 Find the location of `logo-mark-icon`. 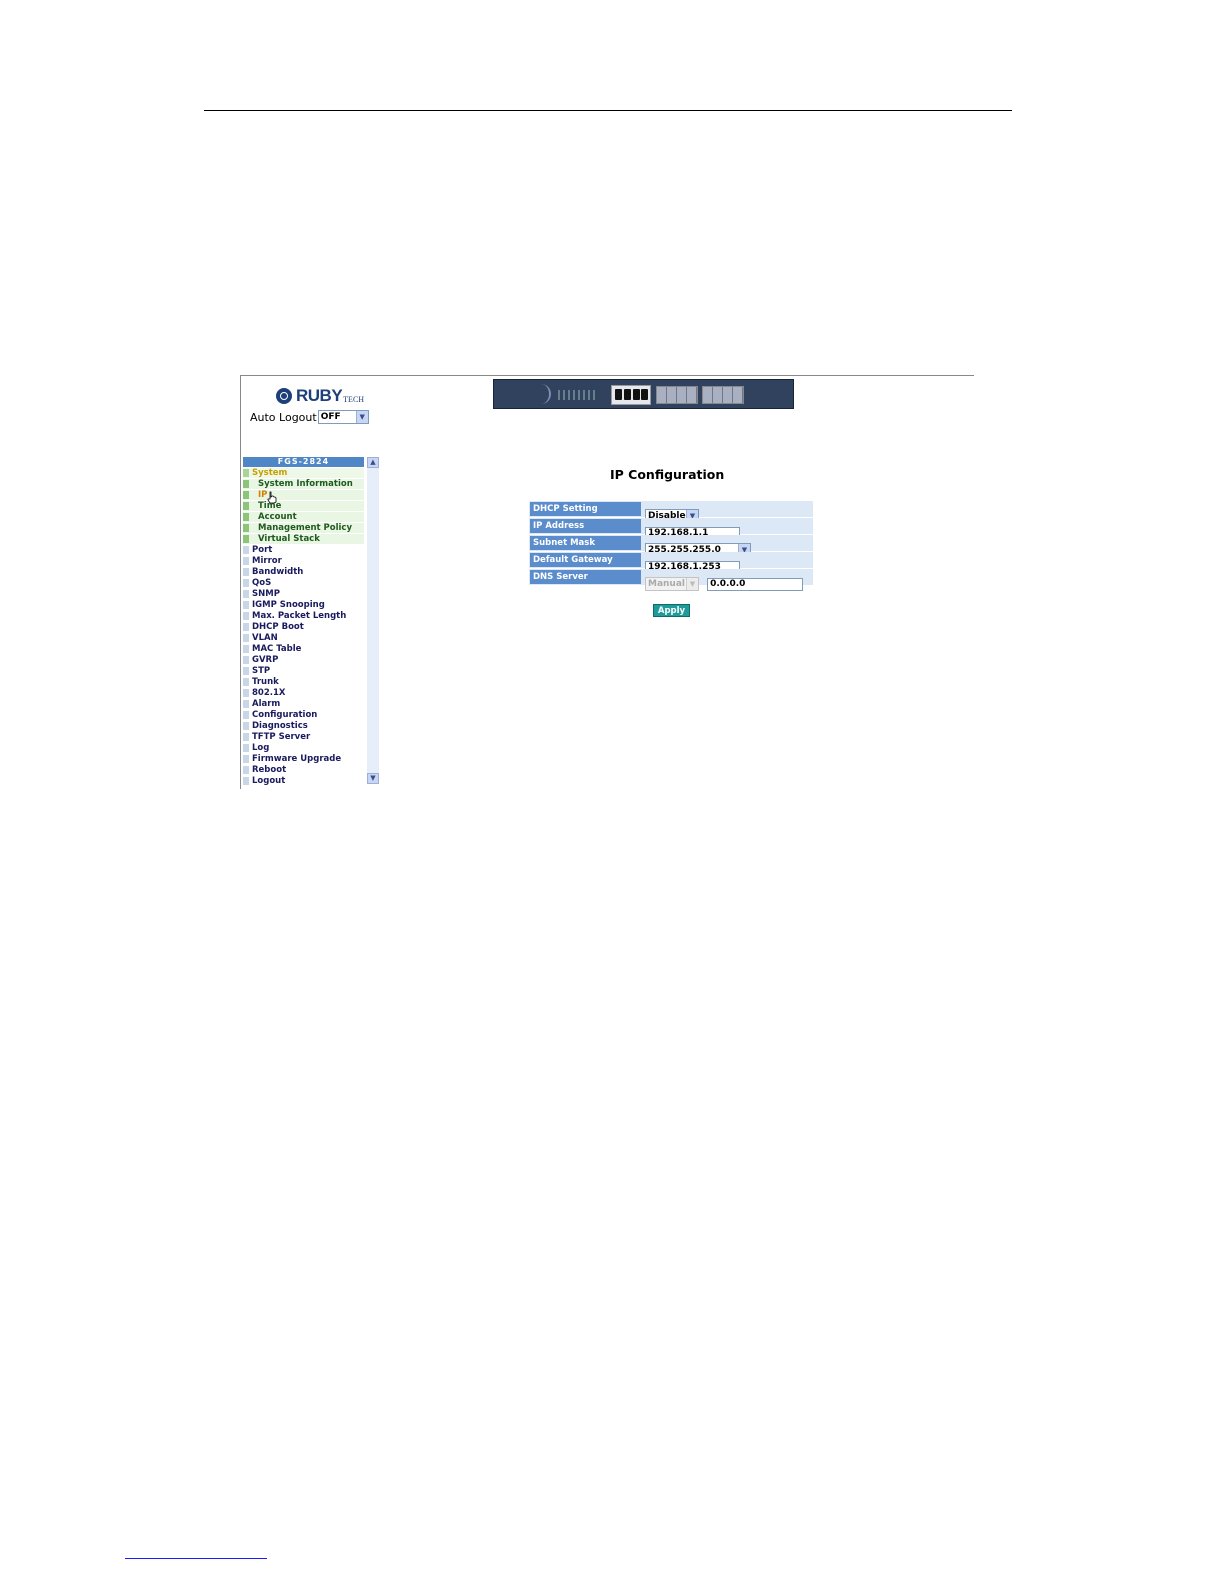

logo-mark-icon is located at coordinates (284, 396).